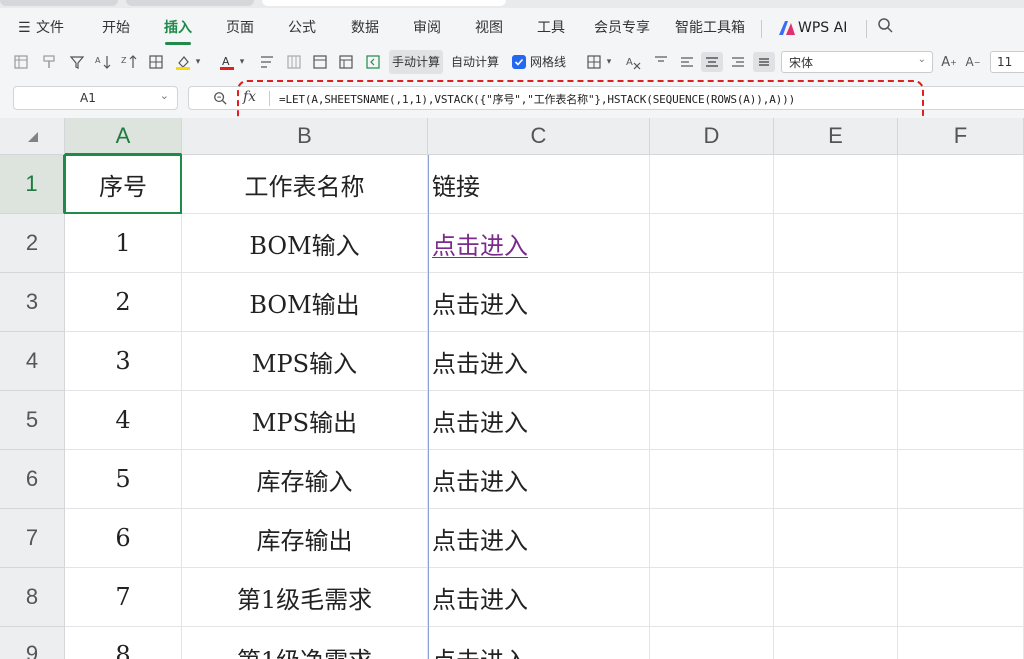 This screenshot has height=659, width=1024. I want to click on fill-color-icon, so click(183, 62).